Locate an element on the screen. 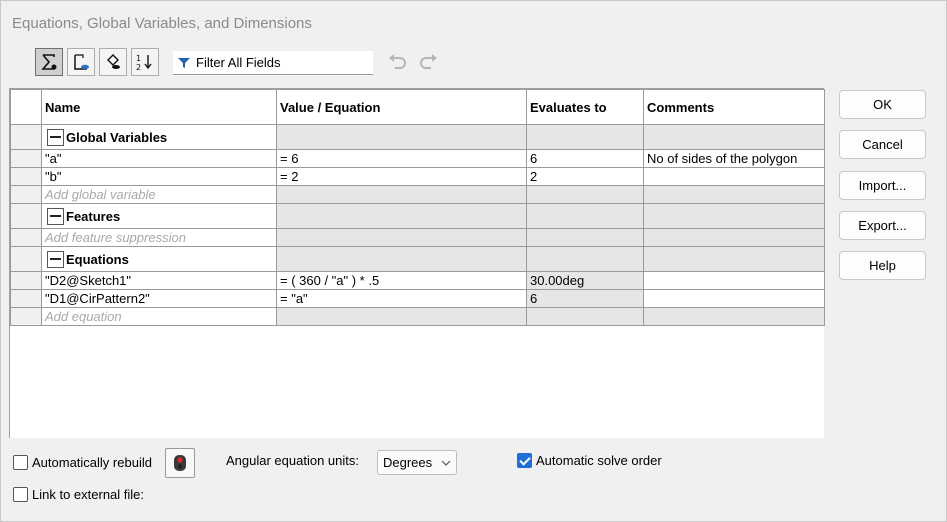 This screenshot has width=947, height=522. add-row: Add equation is located at coordinates (417, 316).